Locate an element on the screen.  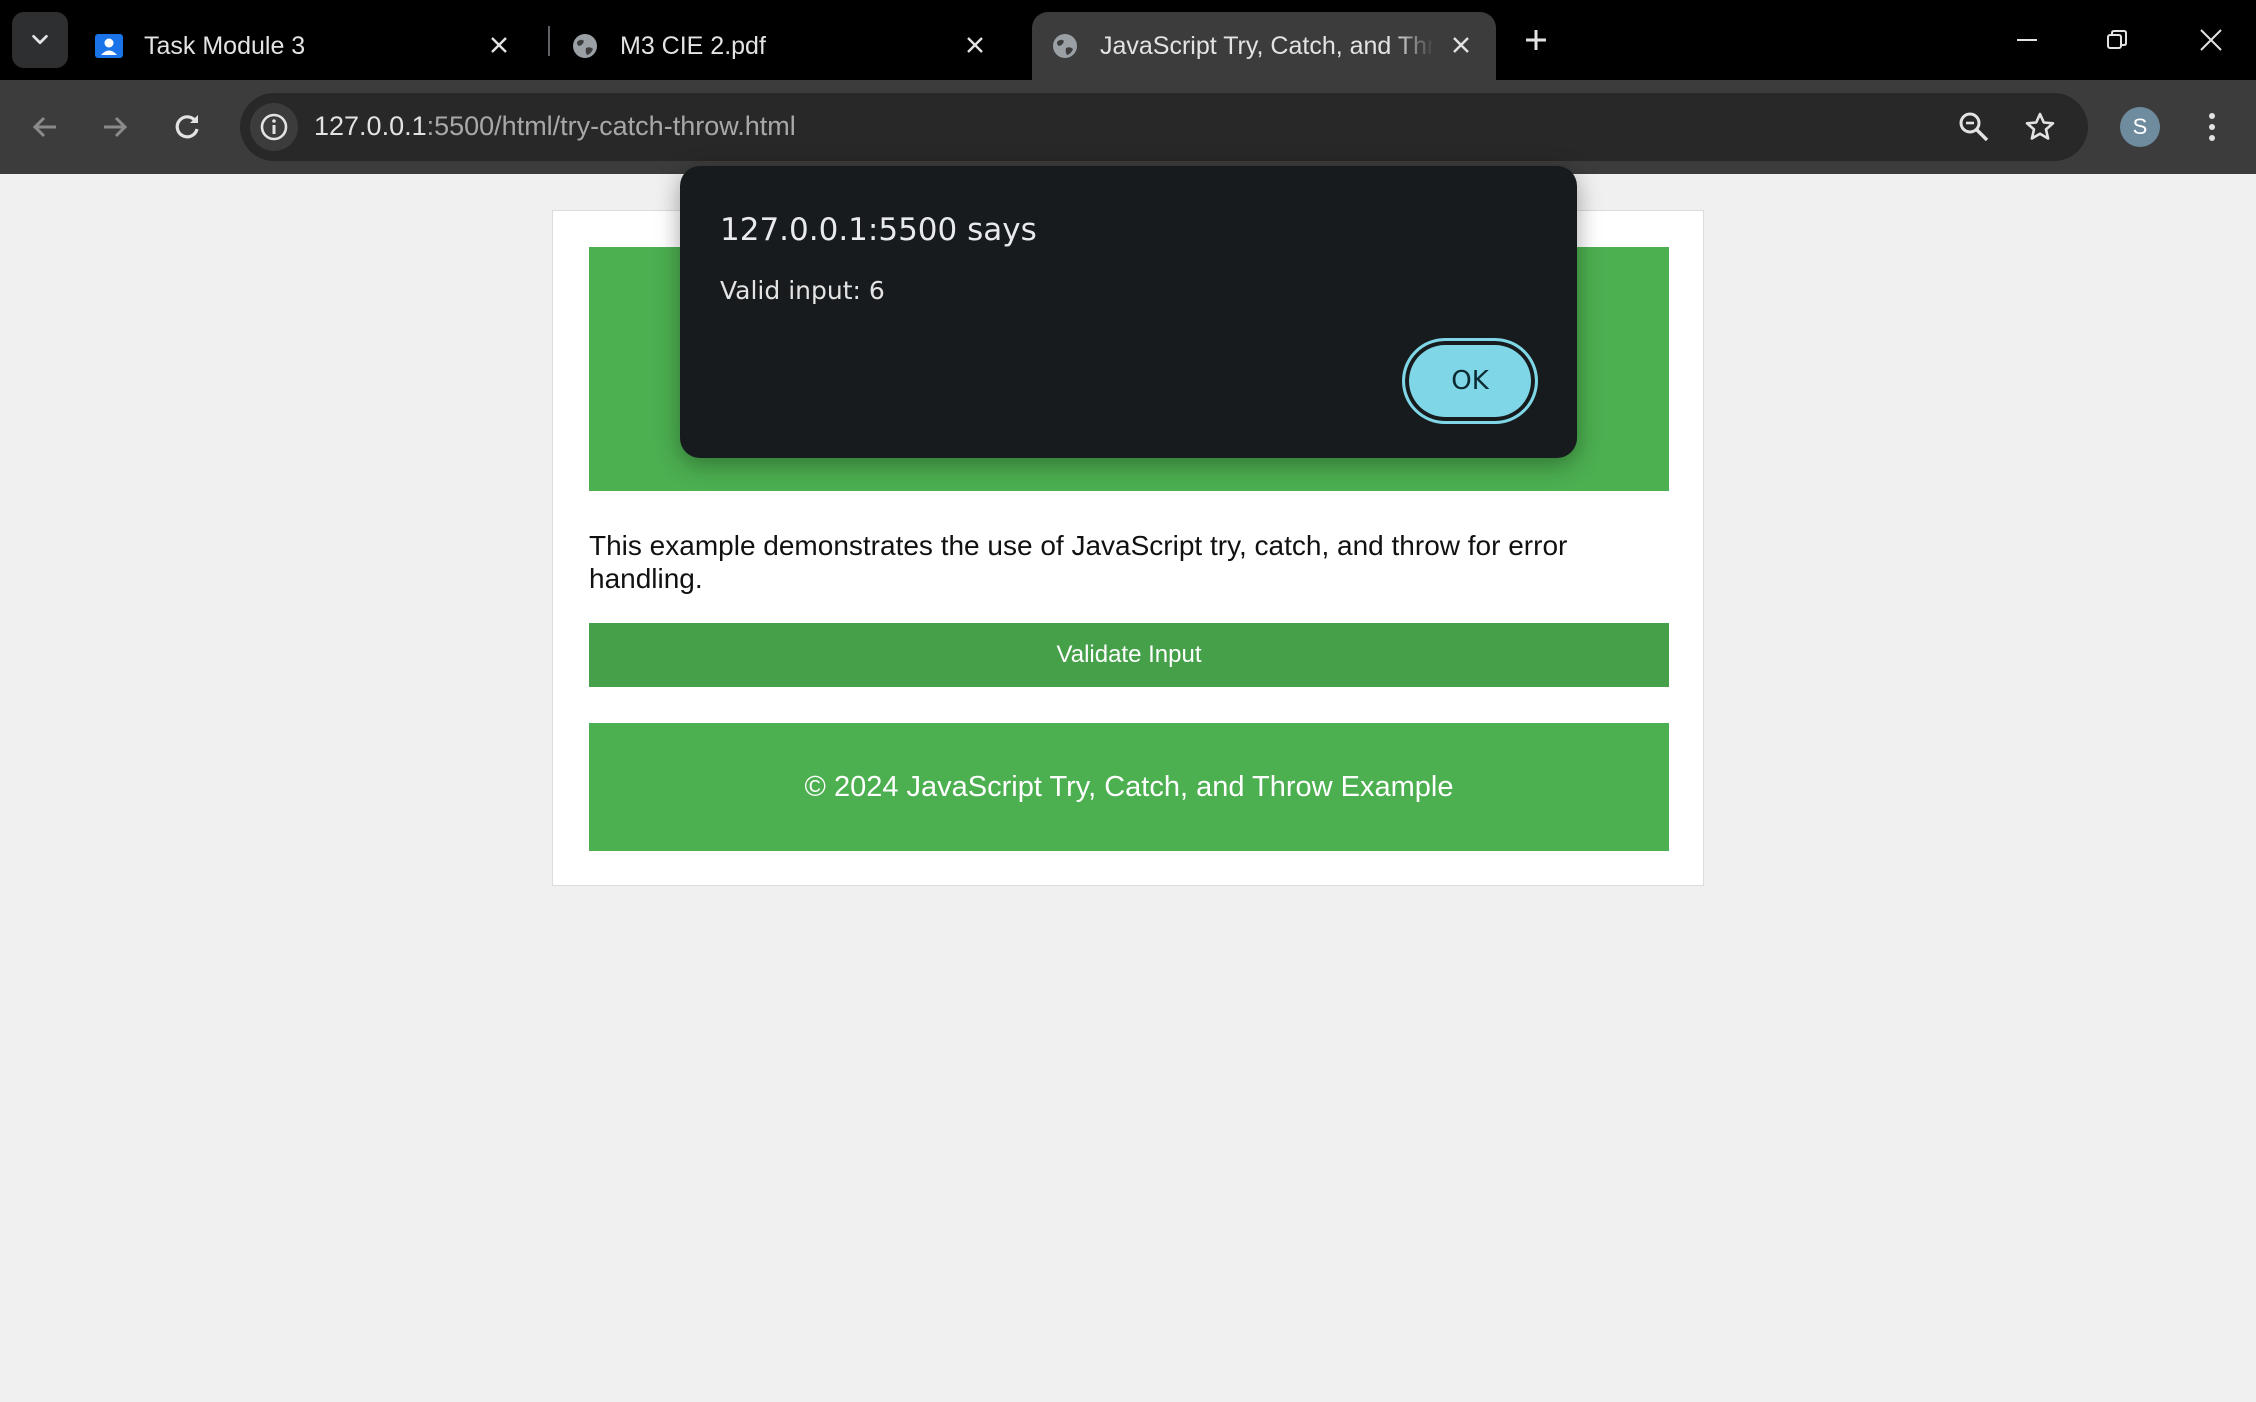
info-icon is located at coordinates (274, 127).